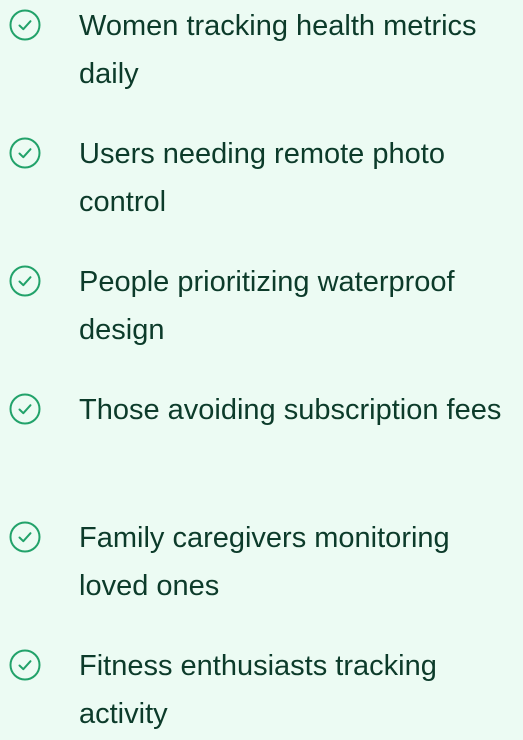  What do you see at coordinates (267, 306) in the screenshot?
I see `list-item-label: People prioritizing waterproof design` at bounding box center [267, 306].